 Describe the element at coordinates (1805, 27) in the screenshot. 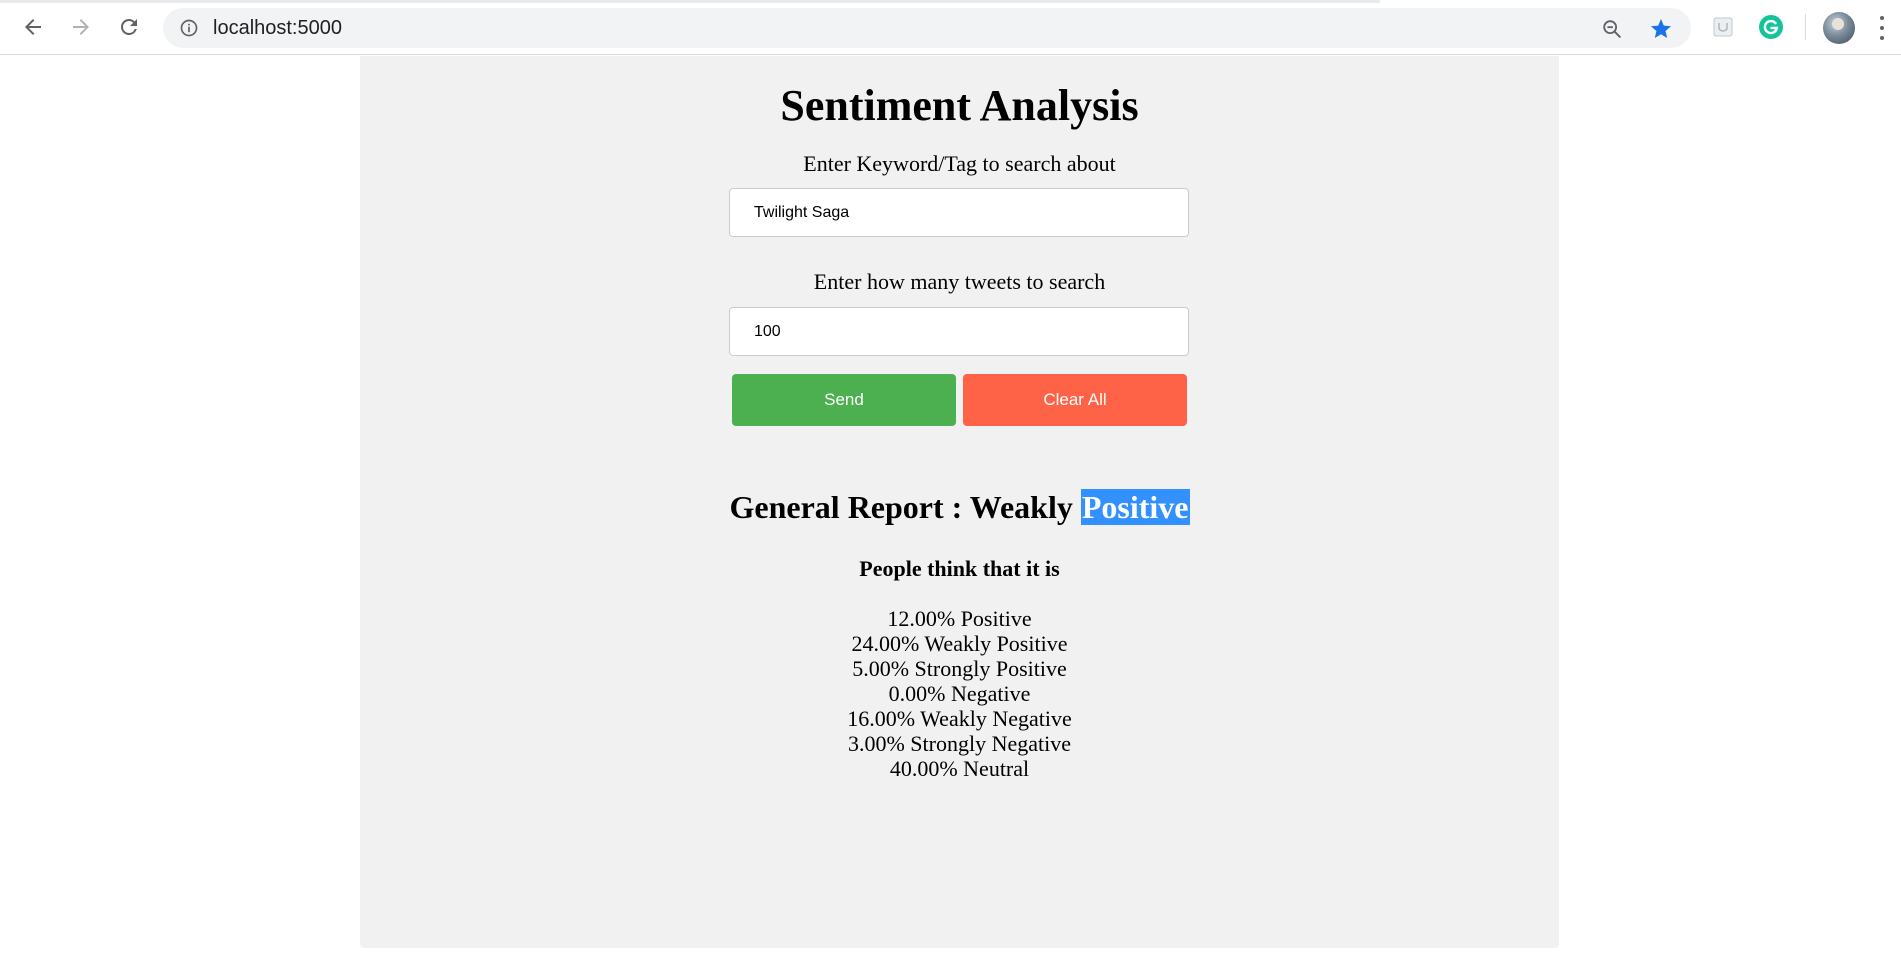

I see `toolbar-divider` at that location.